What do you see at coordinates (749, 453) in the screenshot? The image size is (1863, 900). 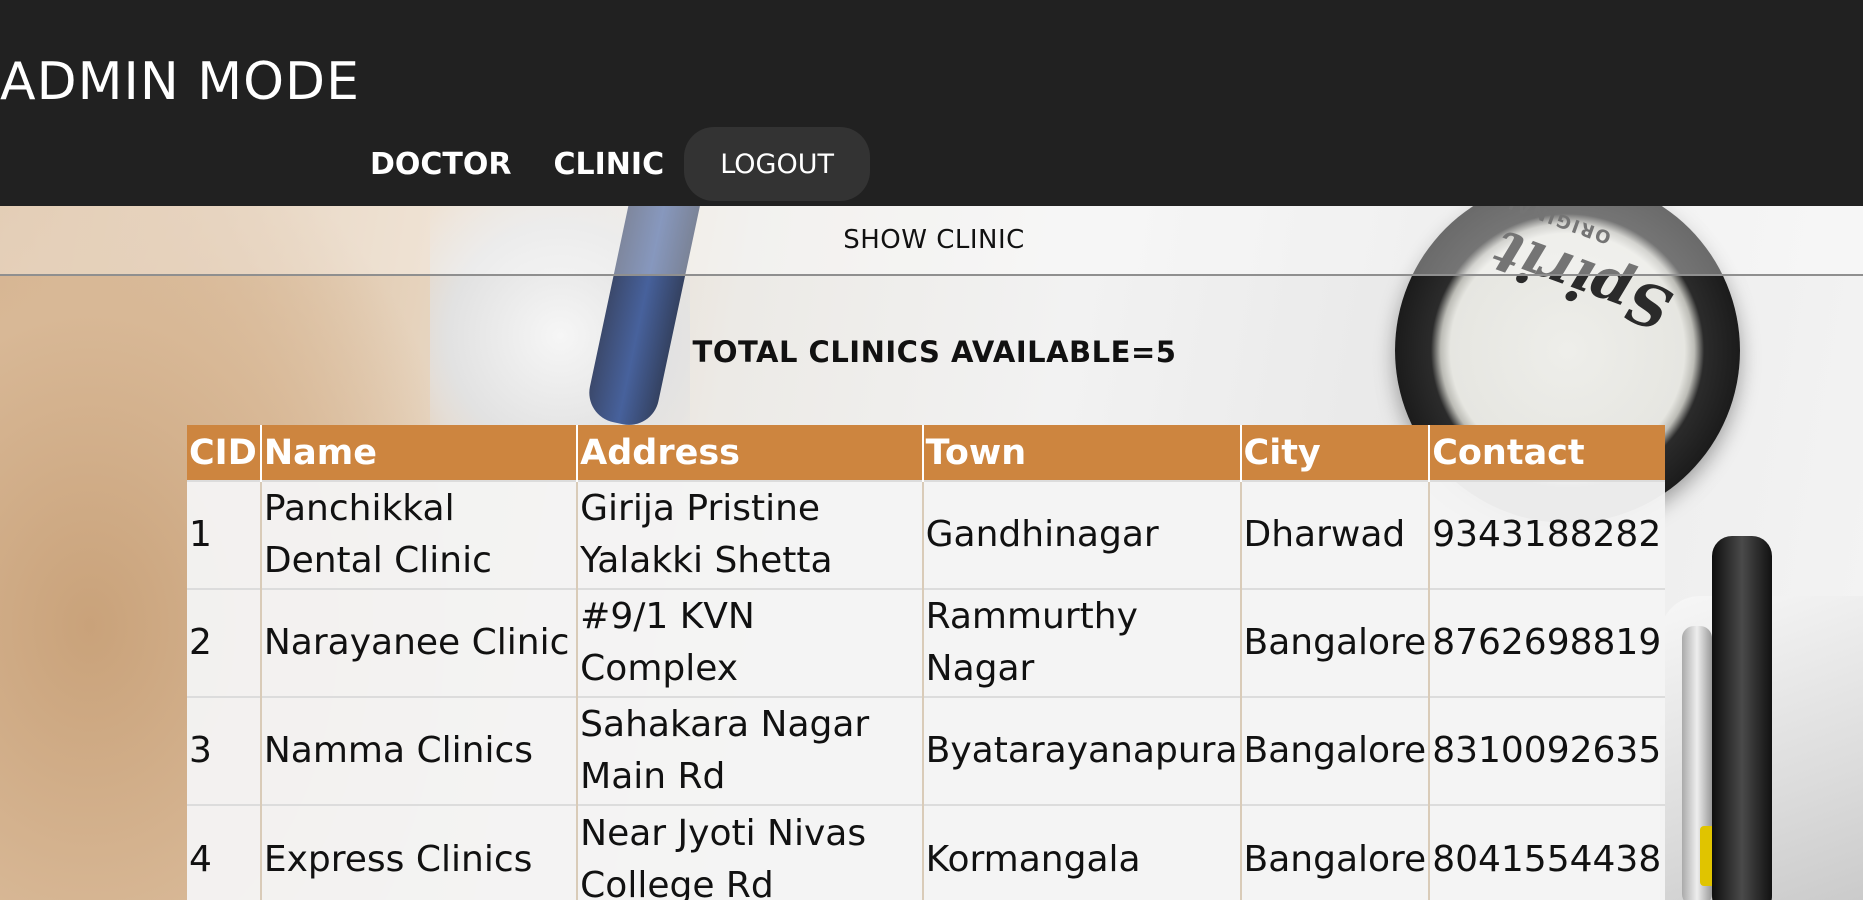 I see `column-header-address: Address` at bounding box center [749, 453].